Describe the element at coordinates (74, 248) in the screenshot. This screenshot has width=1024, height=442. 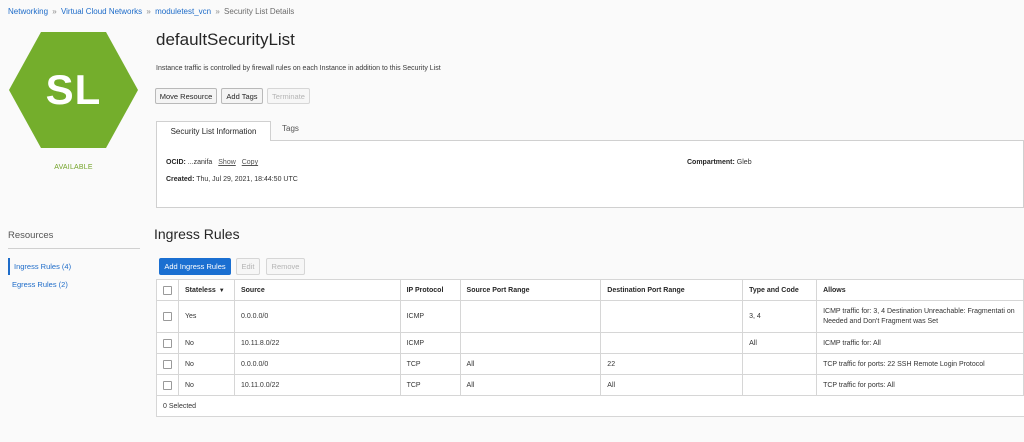
I see `divider` at that location.